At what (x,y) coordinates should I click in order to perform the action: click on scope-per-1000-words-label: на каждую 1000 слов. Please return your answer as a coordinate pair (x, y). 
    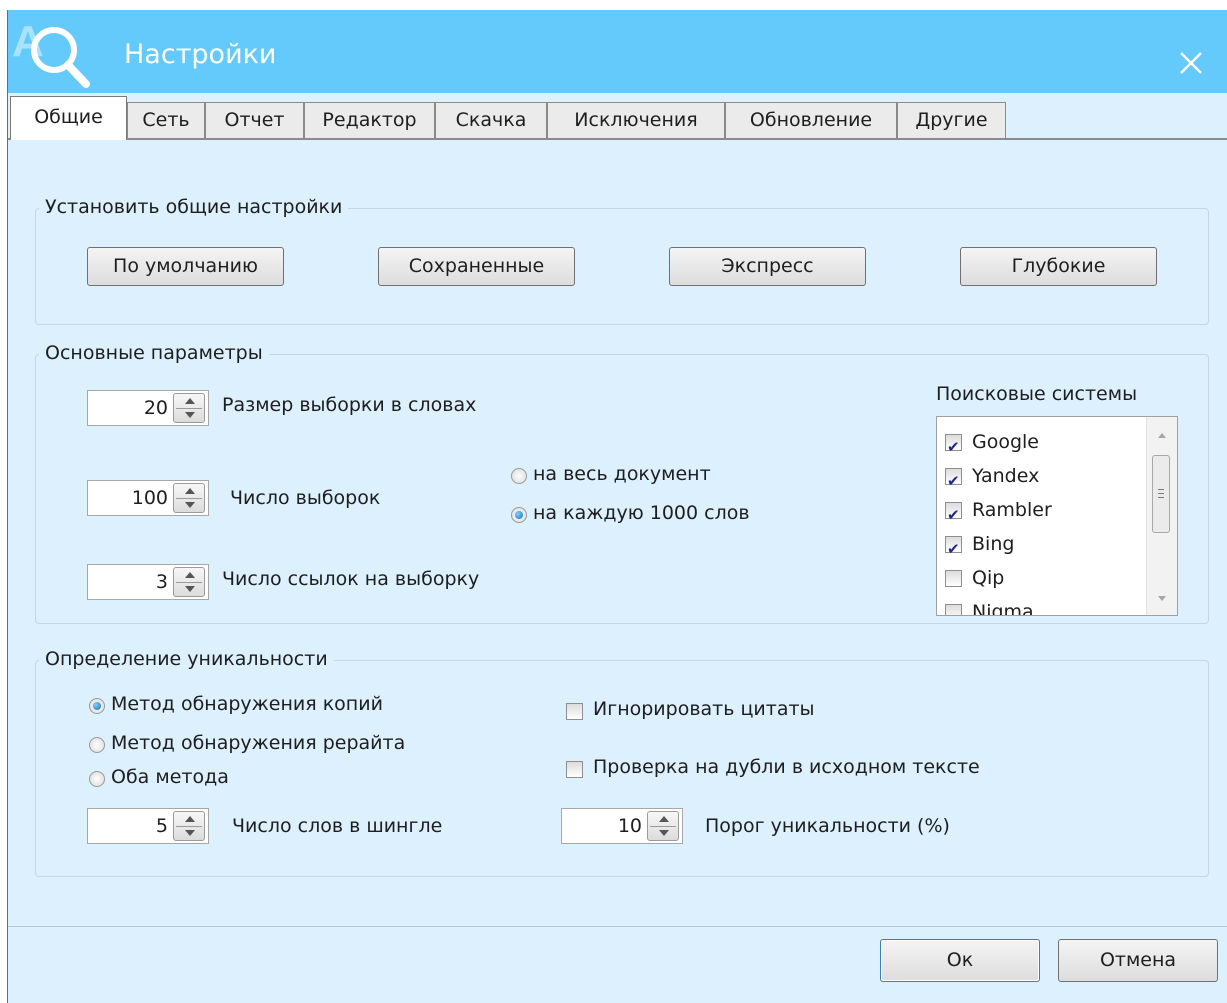
    Looking at the image, I should click on (641, 513).